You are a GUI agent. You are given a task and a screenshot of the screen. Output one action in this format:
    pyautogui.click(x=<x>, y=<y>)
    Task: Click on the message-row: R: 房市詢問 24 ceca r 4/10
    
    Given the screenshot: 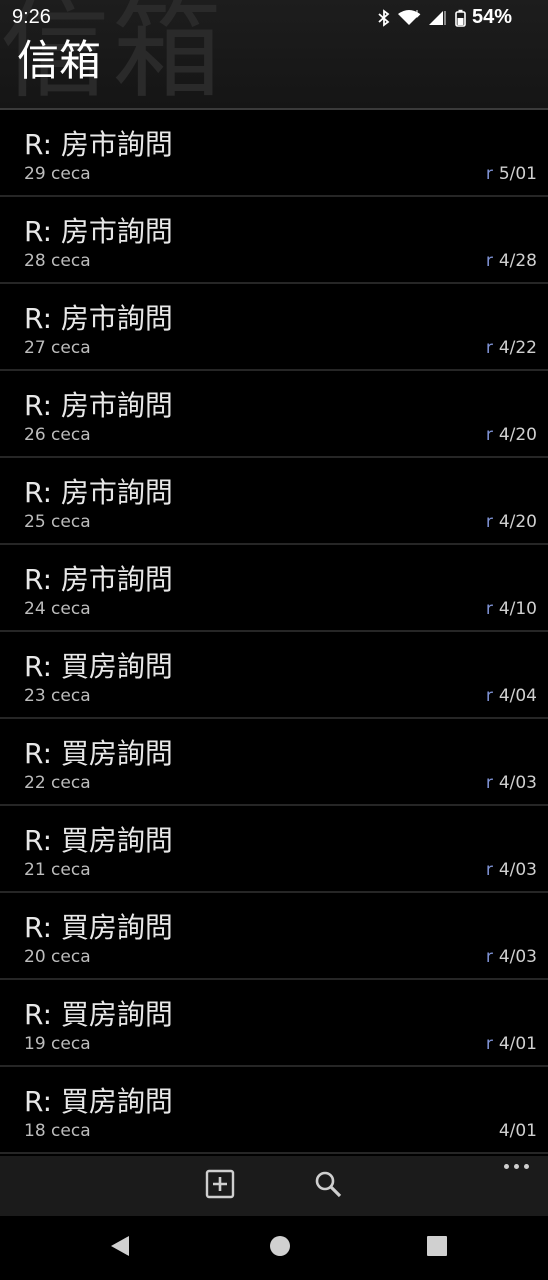 What is the action you would take?
    pyautogui.click(x=274, y=588)
    